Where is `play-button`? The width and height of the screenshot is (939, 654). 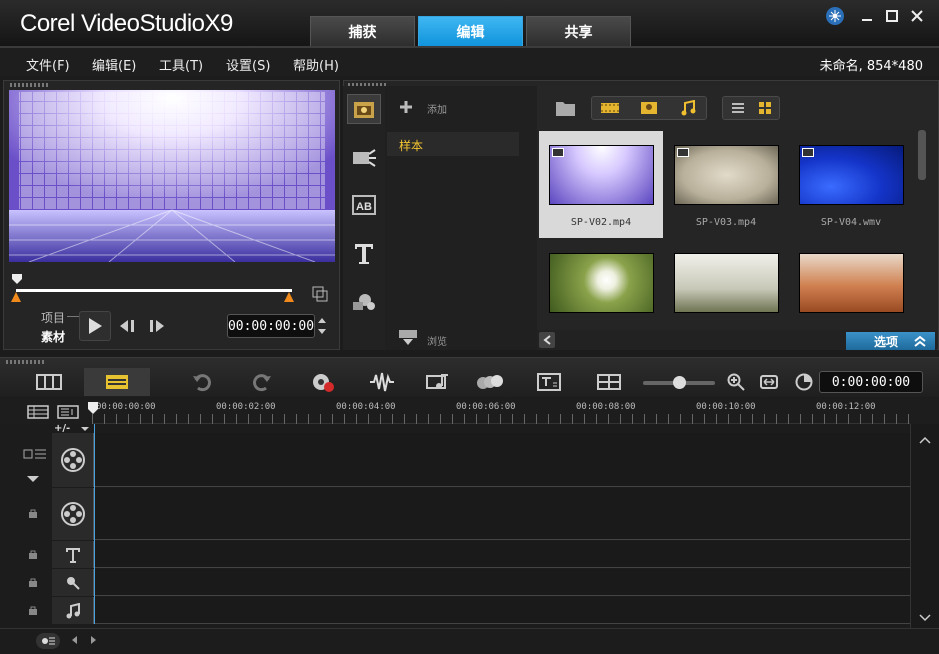 play-button is located at coordinates (95, 326).